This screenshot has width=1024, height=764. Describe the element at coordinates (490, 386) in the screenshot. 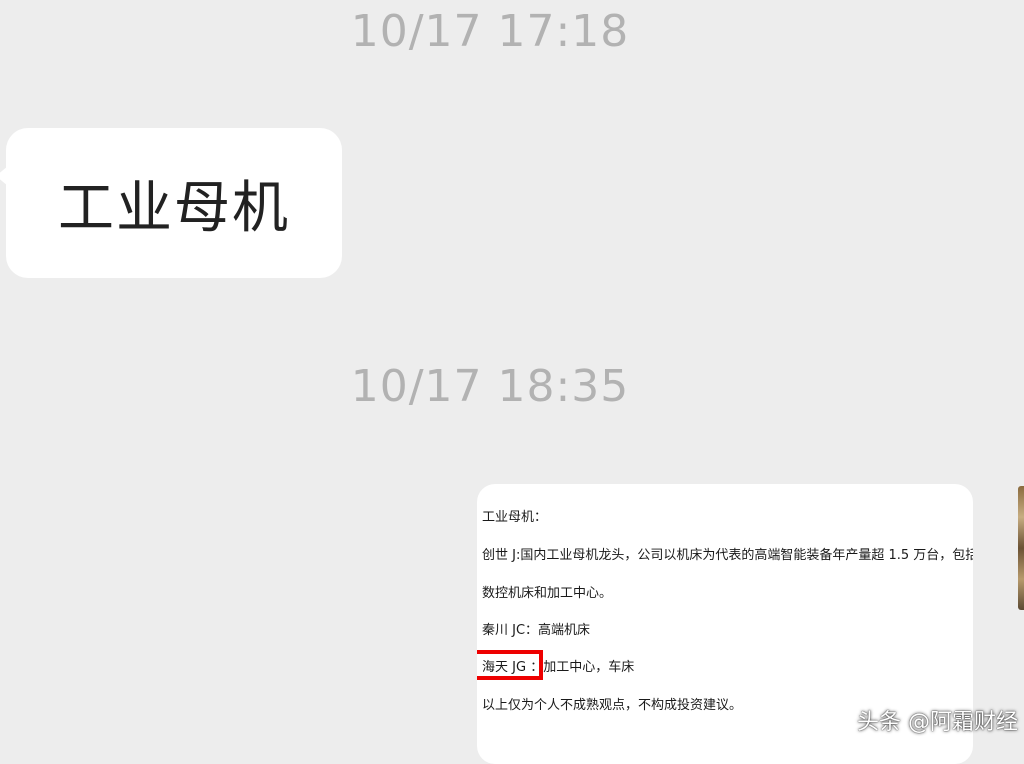

I see `timestamp-2: 10/17 18:35` at that location.